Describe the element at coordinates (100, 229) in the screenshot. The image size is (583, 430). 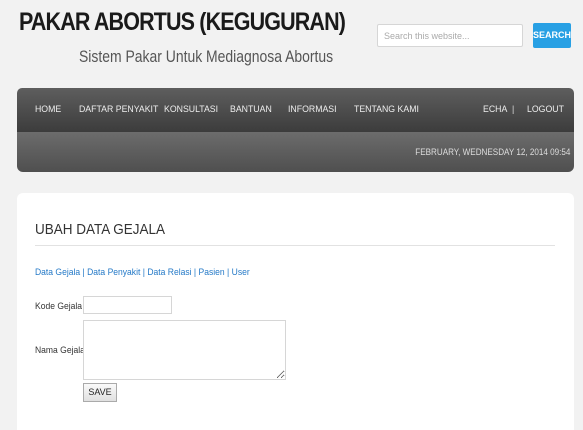
I see `page-title: UBAH DATA GEJALA` at that location.